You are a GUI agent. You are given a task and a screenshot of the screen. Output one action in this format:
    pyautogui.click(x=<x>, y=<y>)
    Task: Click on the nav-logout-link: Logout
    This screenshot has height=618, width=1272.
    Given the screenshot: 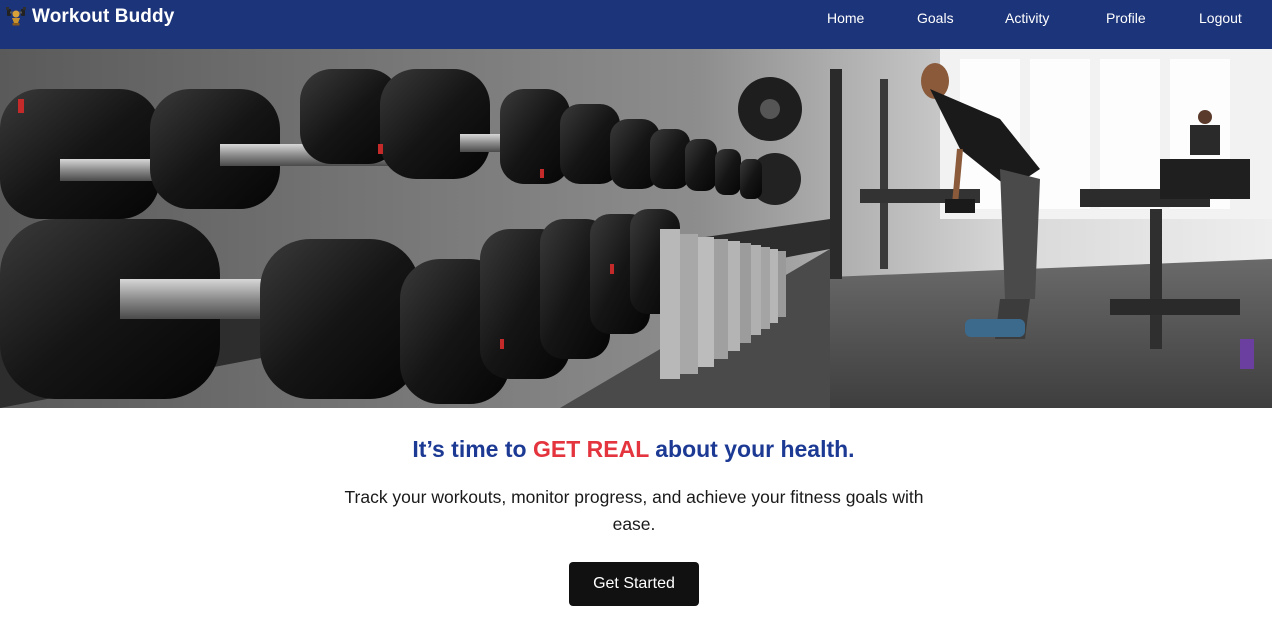 What is the action you would take?
    pyautogui.click(x=1220, y=18)
    